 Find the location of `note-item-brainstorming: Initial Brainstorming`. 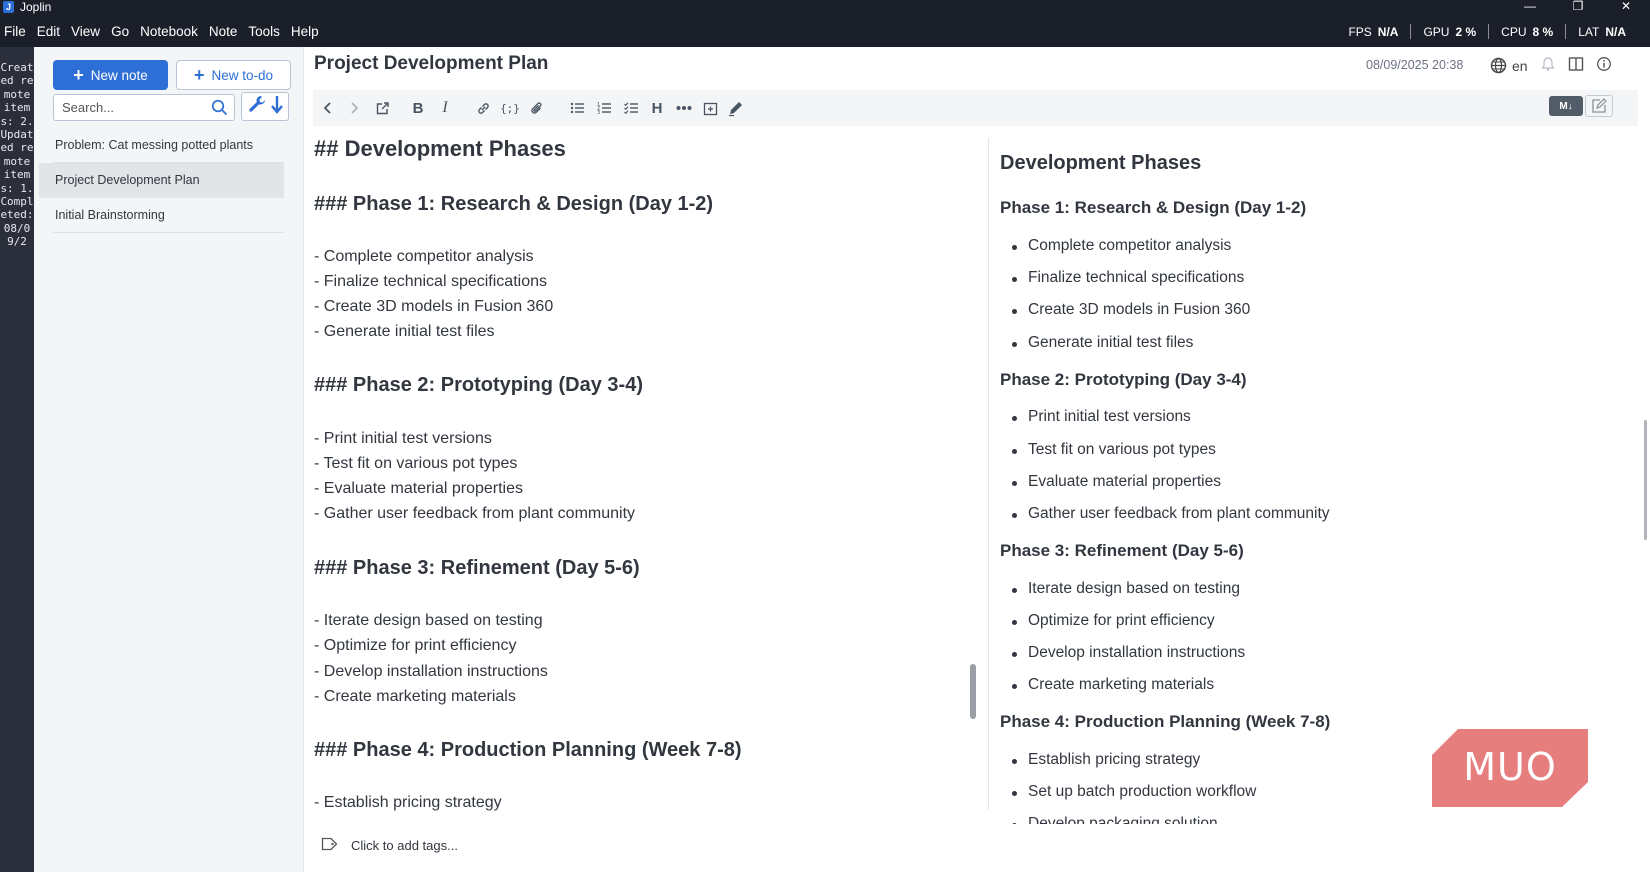

note-item-brainstorming: Initial Brainstorming is located at coordinates (161, 215).